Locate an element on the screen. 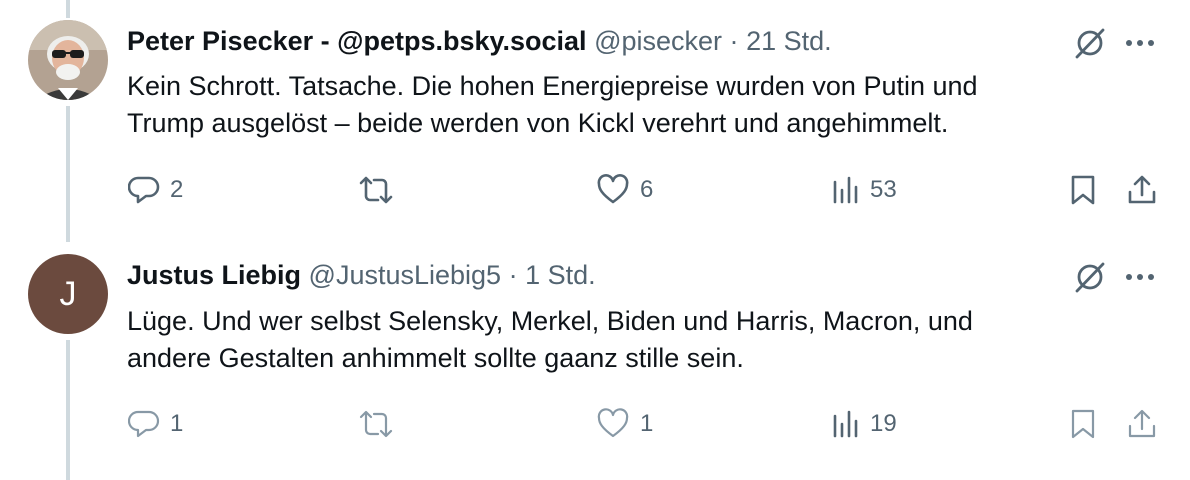 This screenshot has height=480, width=1190. tweet-header: Justus Liebig @JustusLiebig5 · 1 Std. is located at coordinates (361, 275).